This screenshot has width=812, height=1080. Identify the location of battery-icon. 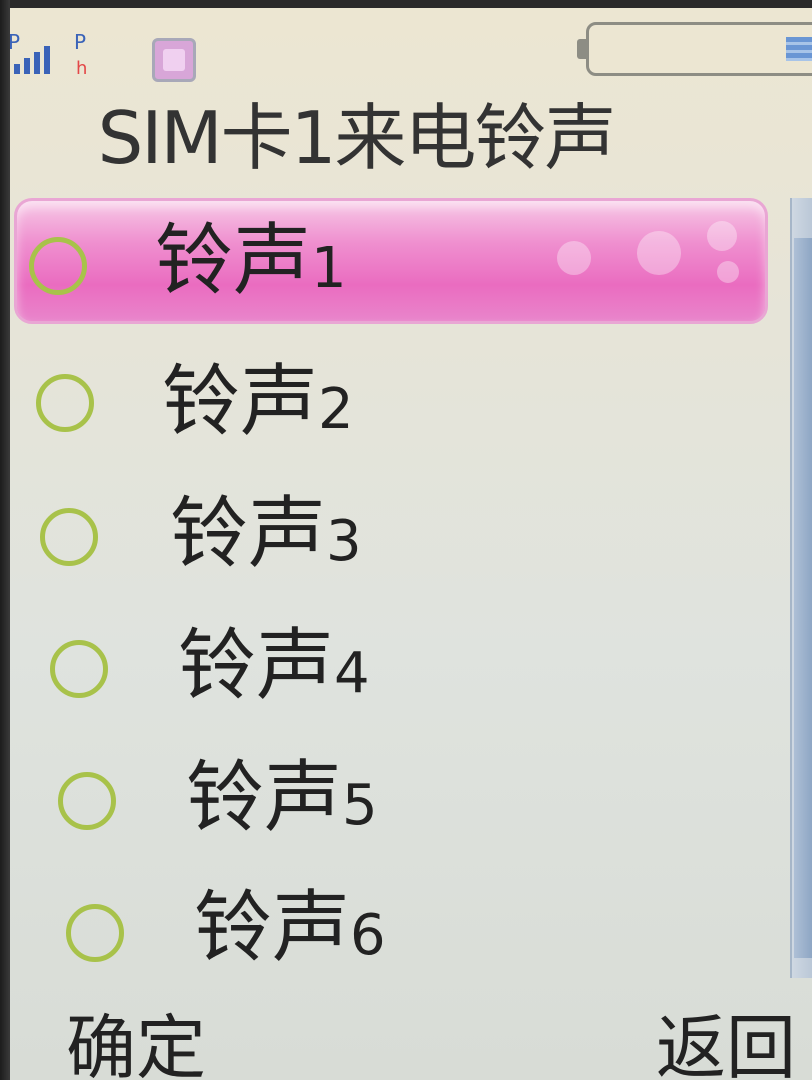
(694, 49).